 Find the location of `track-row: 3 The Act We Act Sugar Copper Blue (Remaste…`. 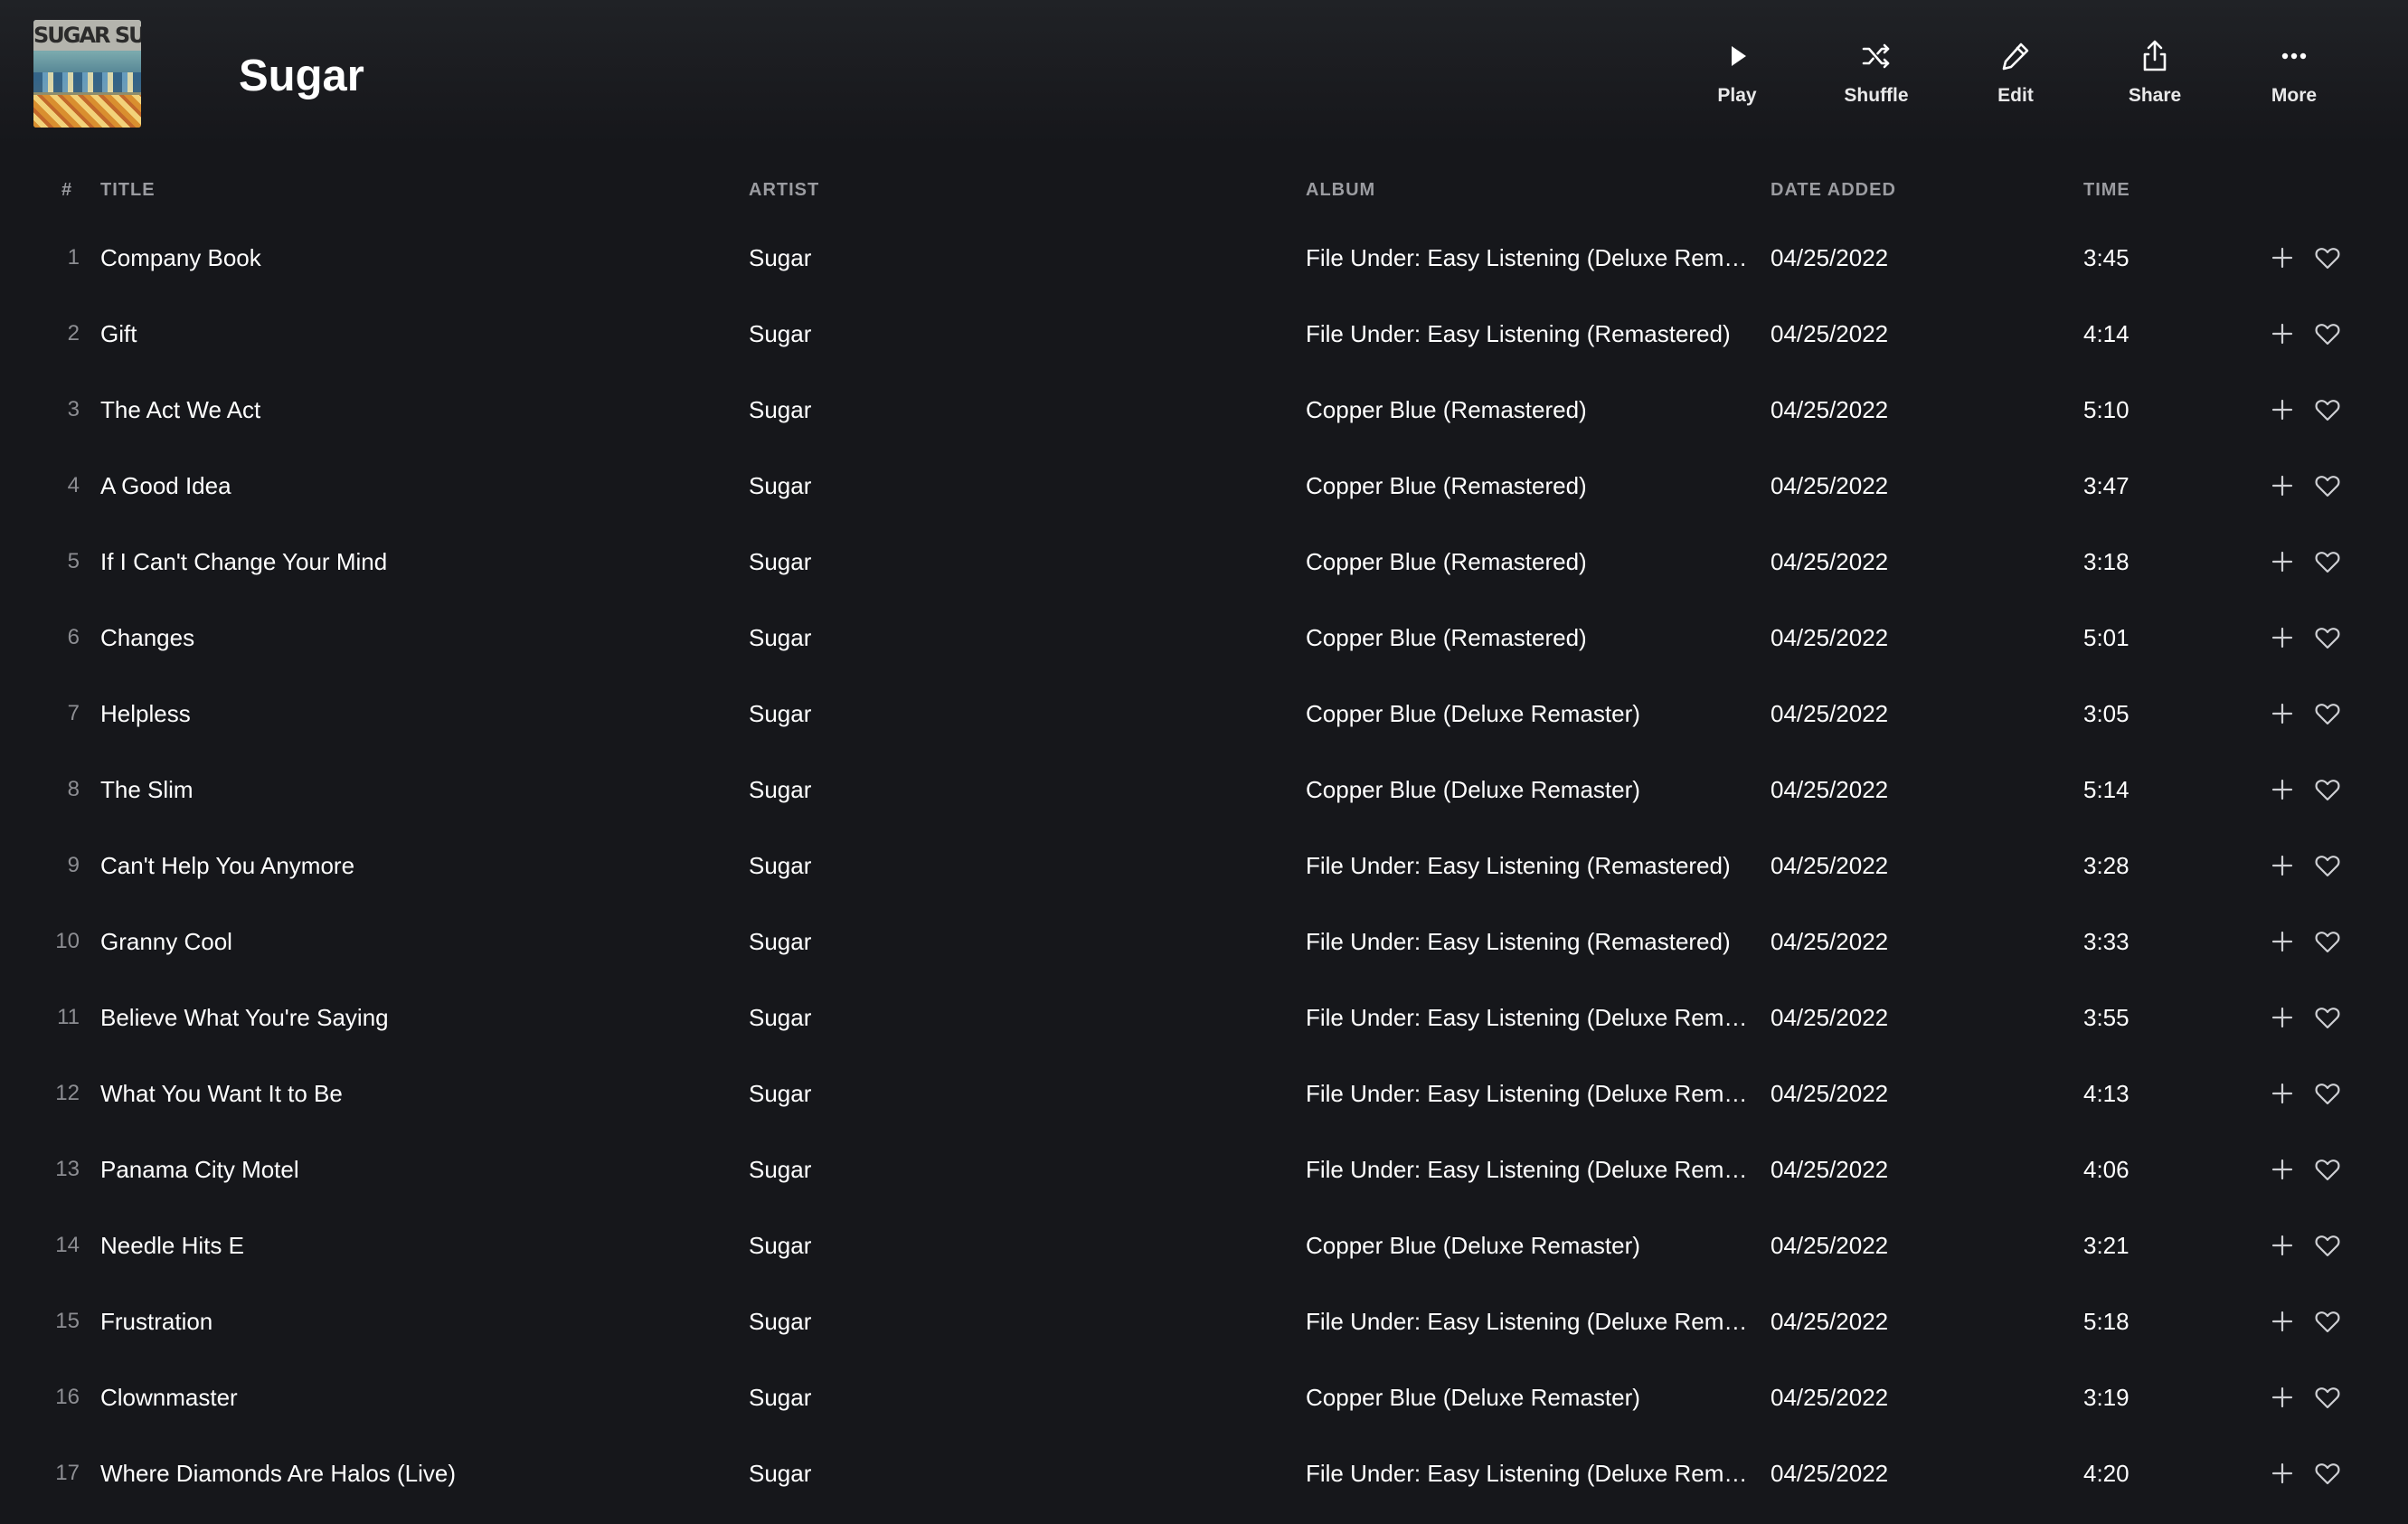

track-row: 3 The Act We Act Sugar Copper Blue (Remaste… is located at coordinates (1204, 410).